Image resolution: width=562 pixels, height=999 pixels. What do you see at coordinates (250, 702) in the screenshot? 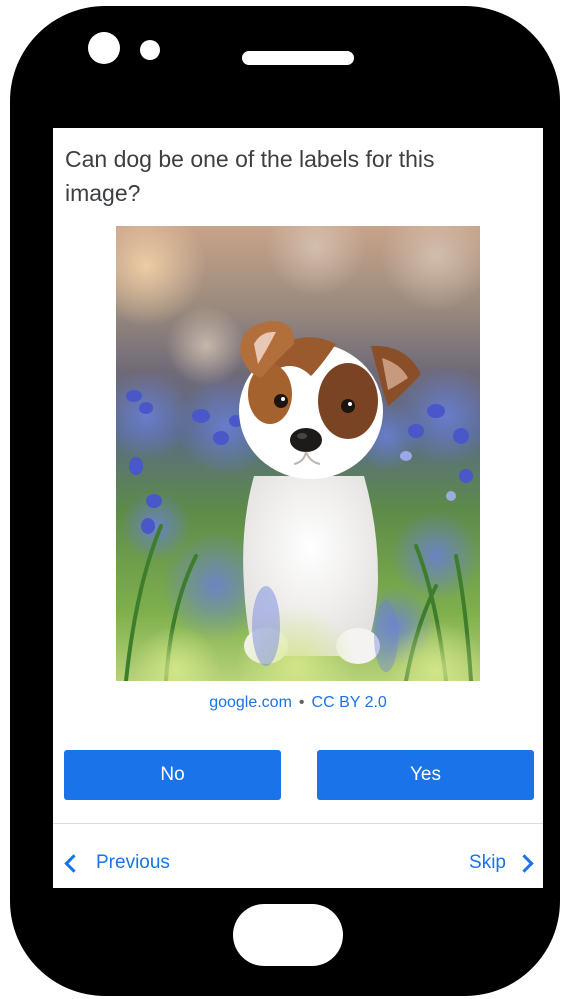
I see `attribution-source-link: google.com` at bounding box center [250, 702].